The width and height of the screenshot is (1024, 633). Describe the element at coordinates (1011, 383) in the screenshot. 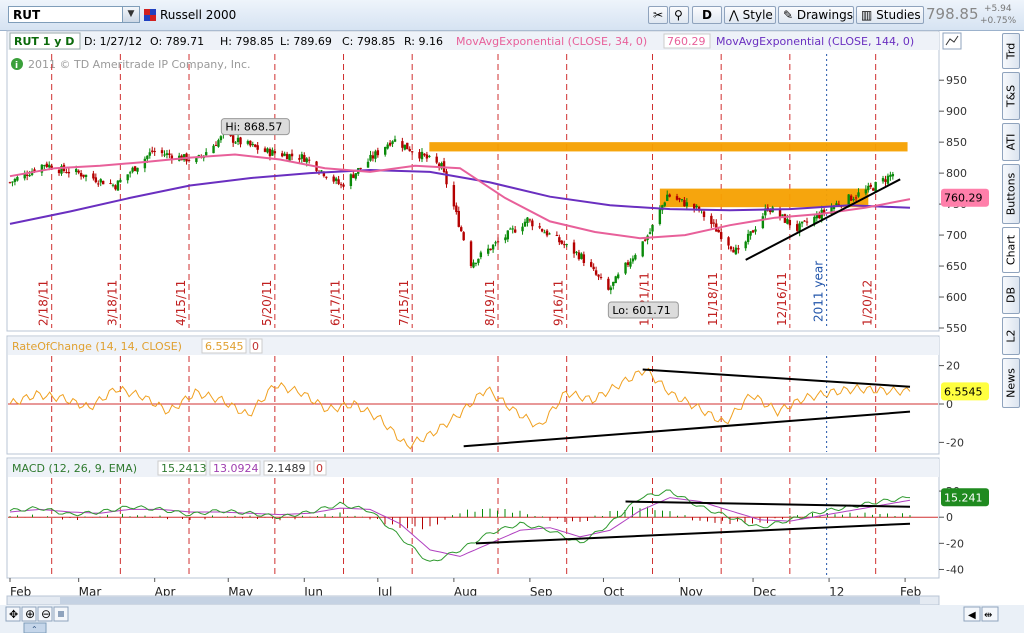

I see `tab-news: News` at that location.